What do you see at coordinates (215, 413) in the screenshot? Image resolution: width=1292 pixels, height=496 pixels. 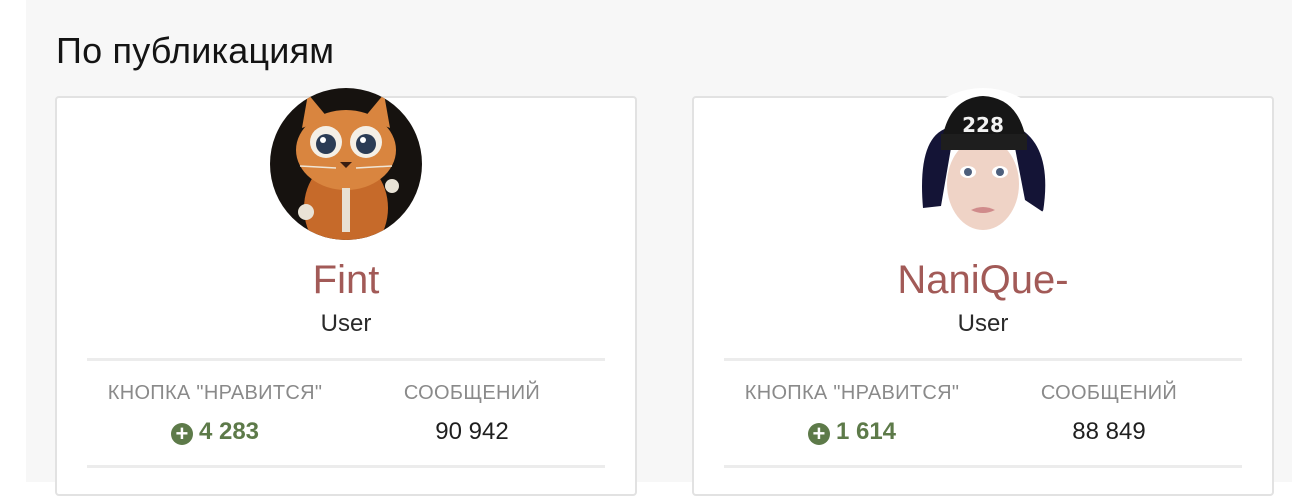 I see `likes-stat: КНОПКА "НРАВИТСЯ" +4 283` at bounding box center [215, 413].